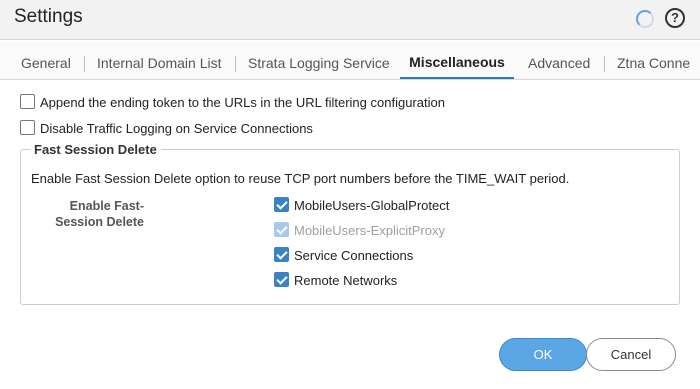  What do you see at coordinates (369, 230) in the screenshot?
I see `explicitproxy-label: MobileUsers-ExplicitProxy` at bounding box center [369, 230].